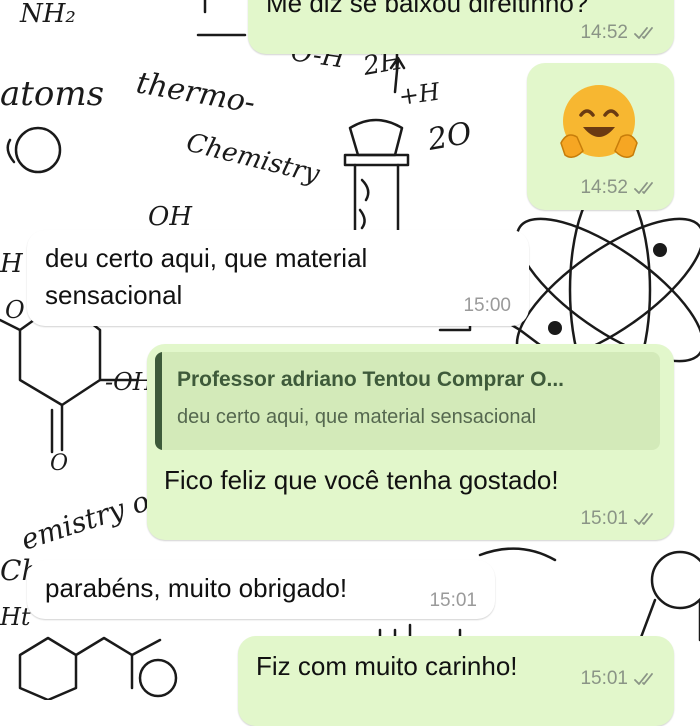 This screenshot has width=700, height=726. Describe the element at coordinates (15, 617) in the screenshot. I see `svg-text: Ht` at that location.